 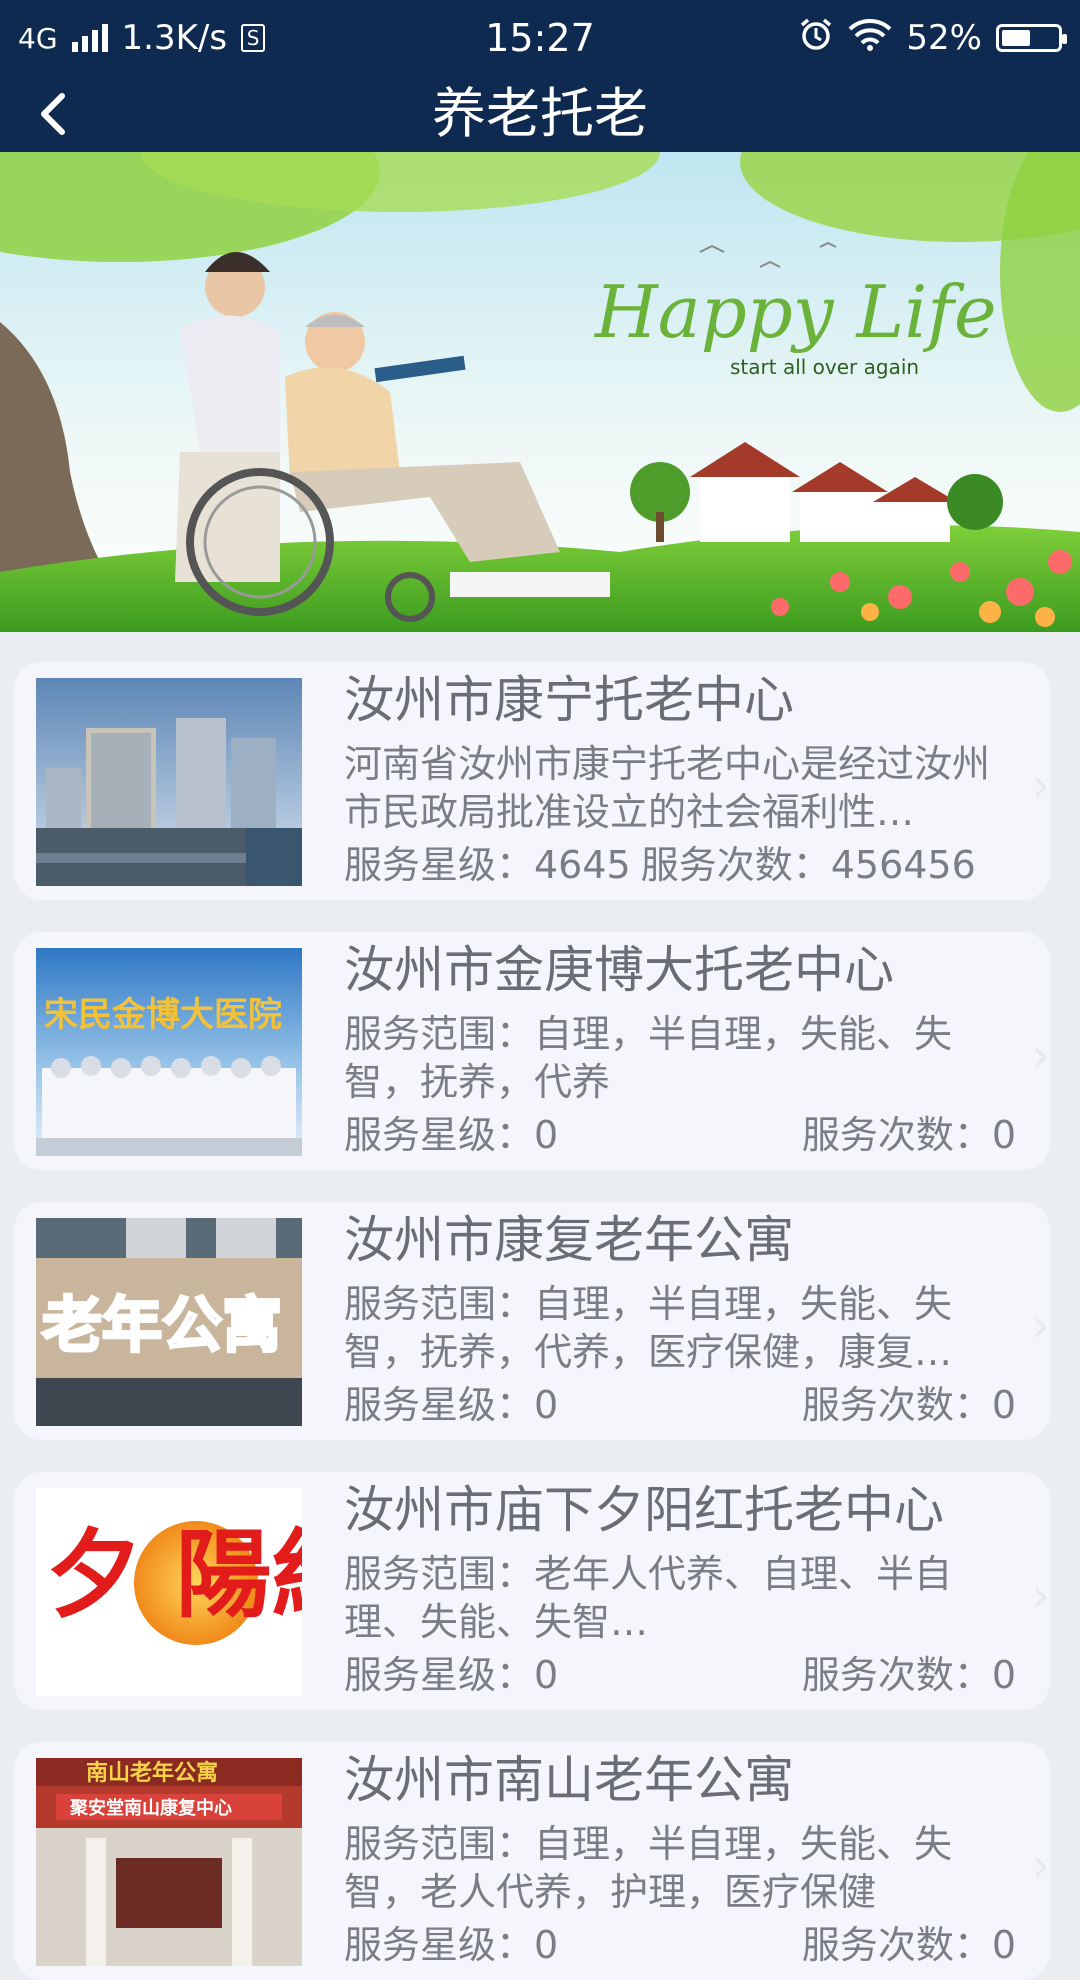 I want to click on facility-thumbnail, so click(x=169, y=782).